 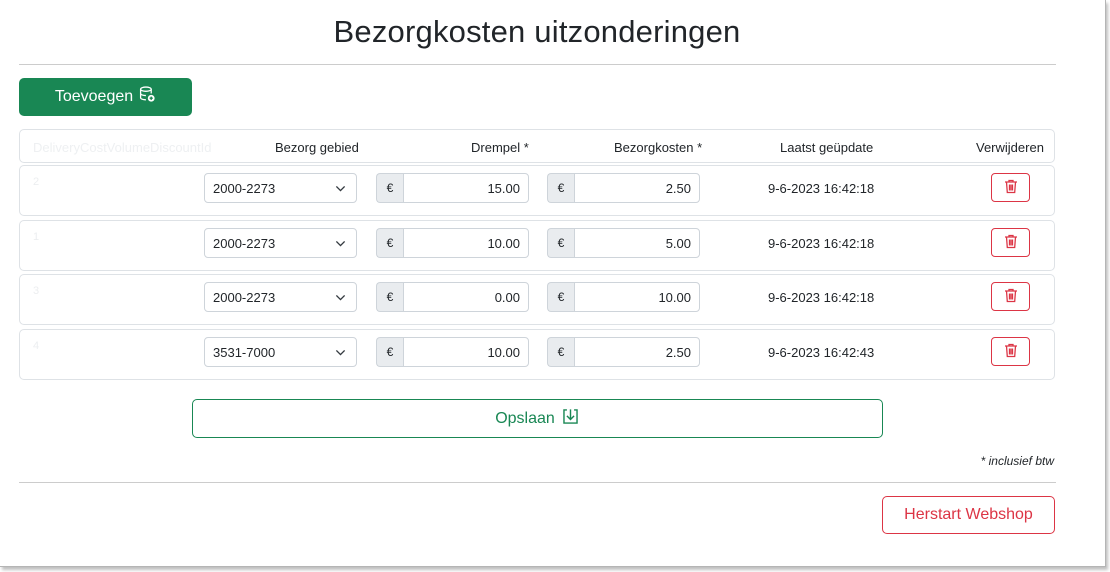 I want to click on database-add-icon, so click(x=147, y=97).